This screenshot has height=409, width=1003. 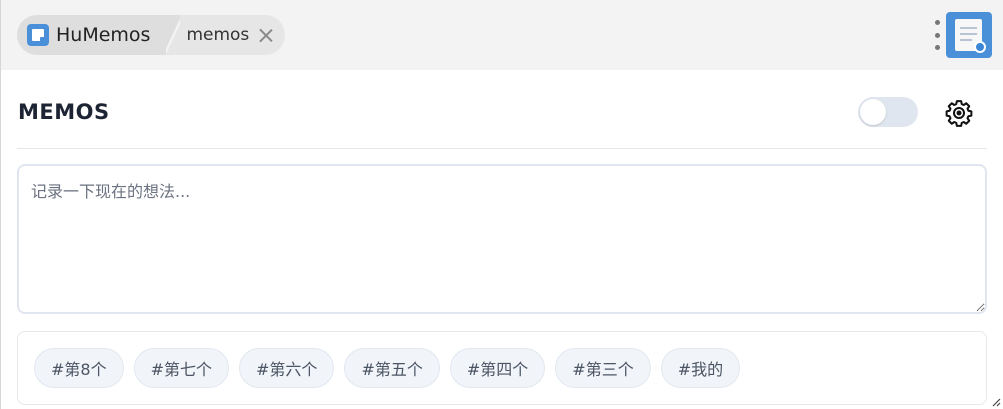 I want to click on breadcrumb-app: HuMemos, so click(x=92, y=35).